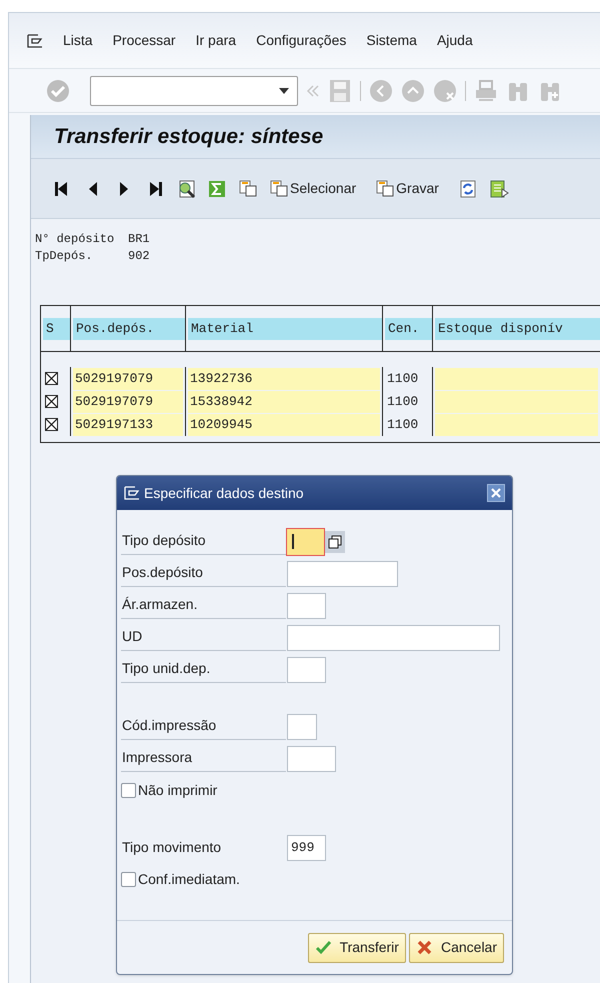 This screenshot has width=600, height=983. I want to click on sum-icon, so click(217, 188).